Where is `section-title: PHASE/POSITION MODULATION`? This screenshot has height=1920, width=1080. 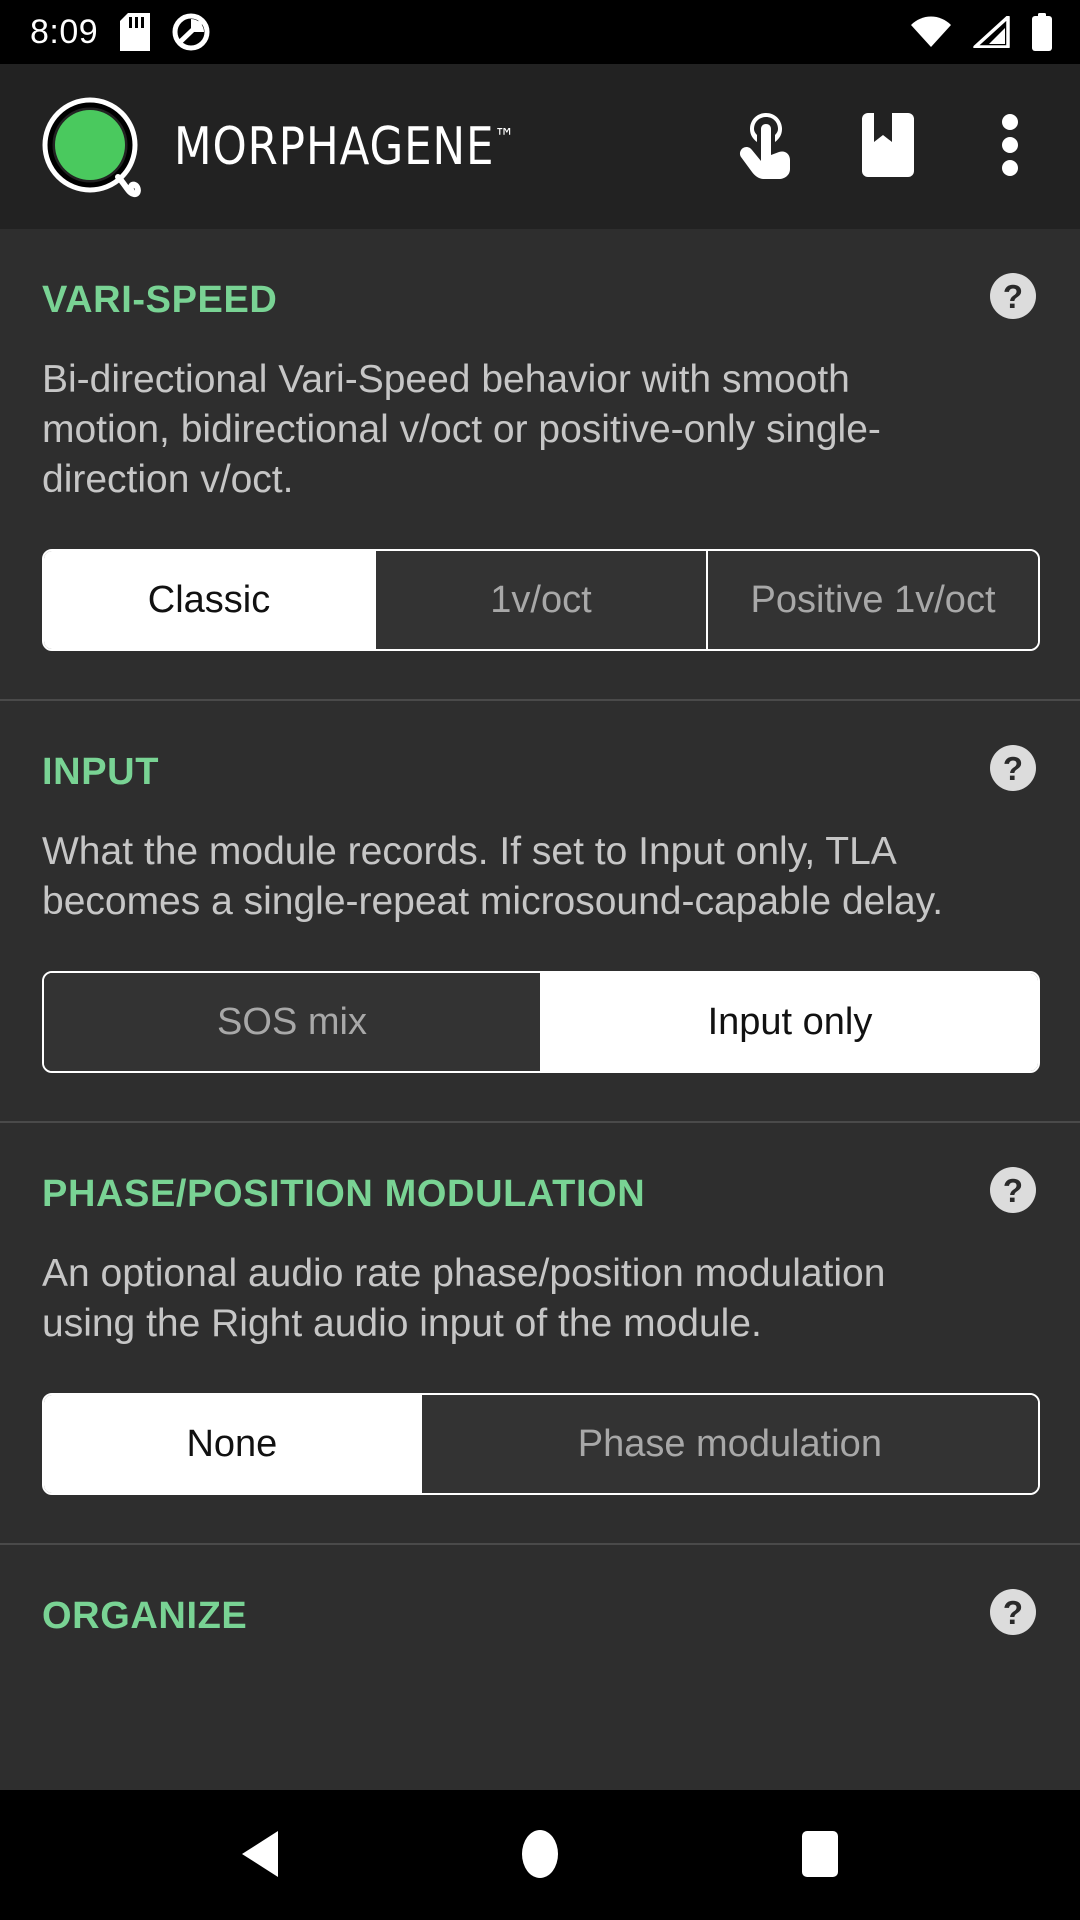 section-title: PHASE/POSITION MODULATION is located at coordinates (344, 1194).